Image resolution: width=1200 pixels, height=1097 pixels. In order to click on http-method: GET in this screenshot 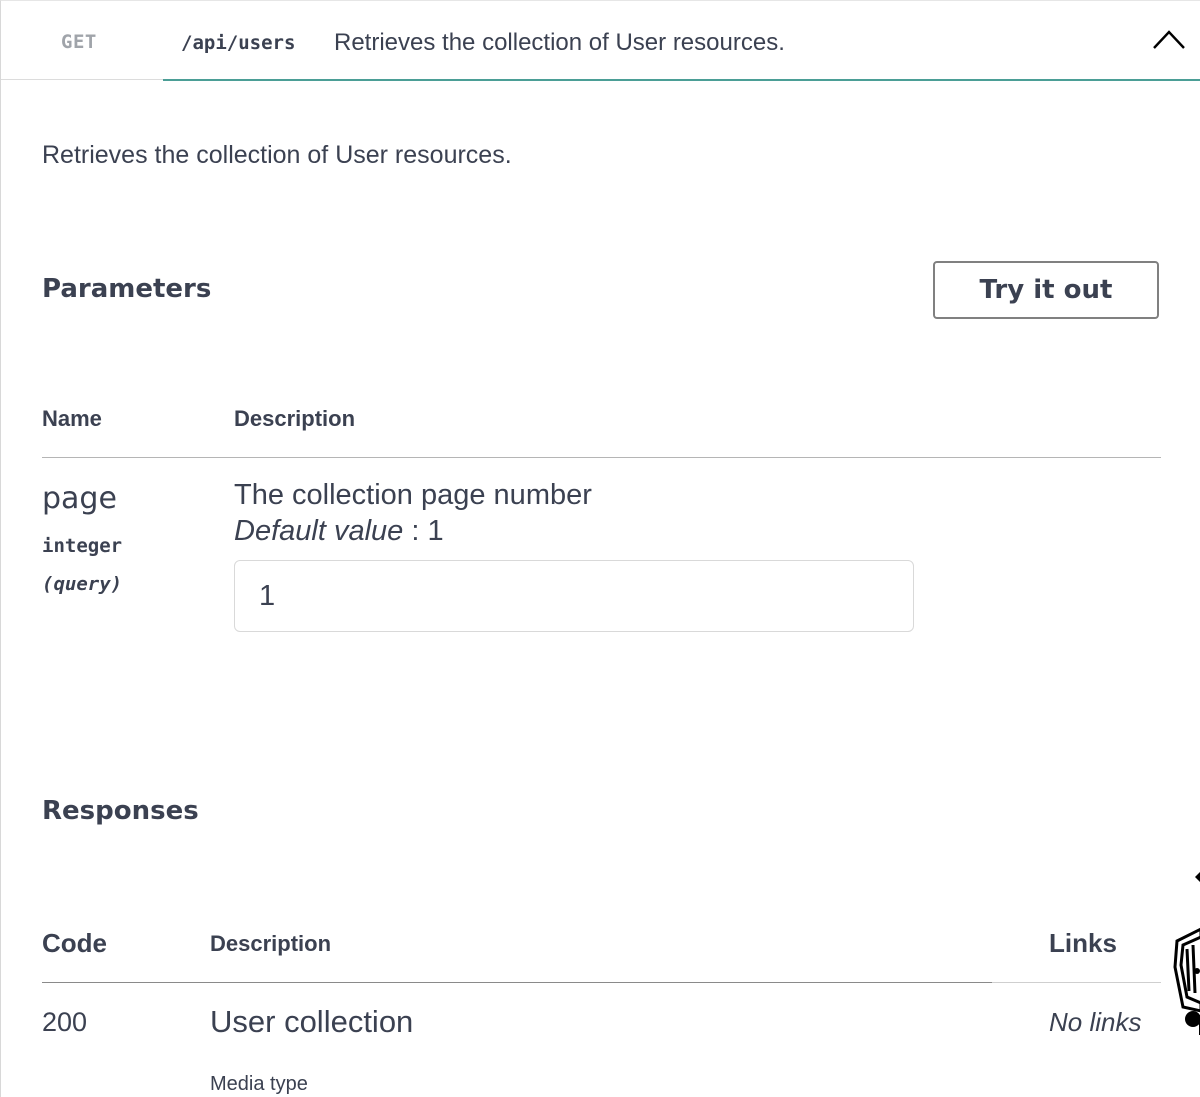, I will do `click(79, 42)`.